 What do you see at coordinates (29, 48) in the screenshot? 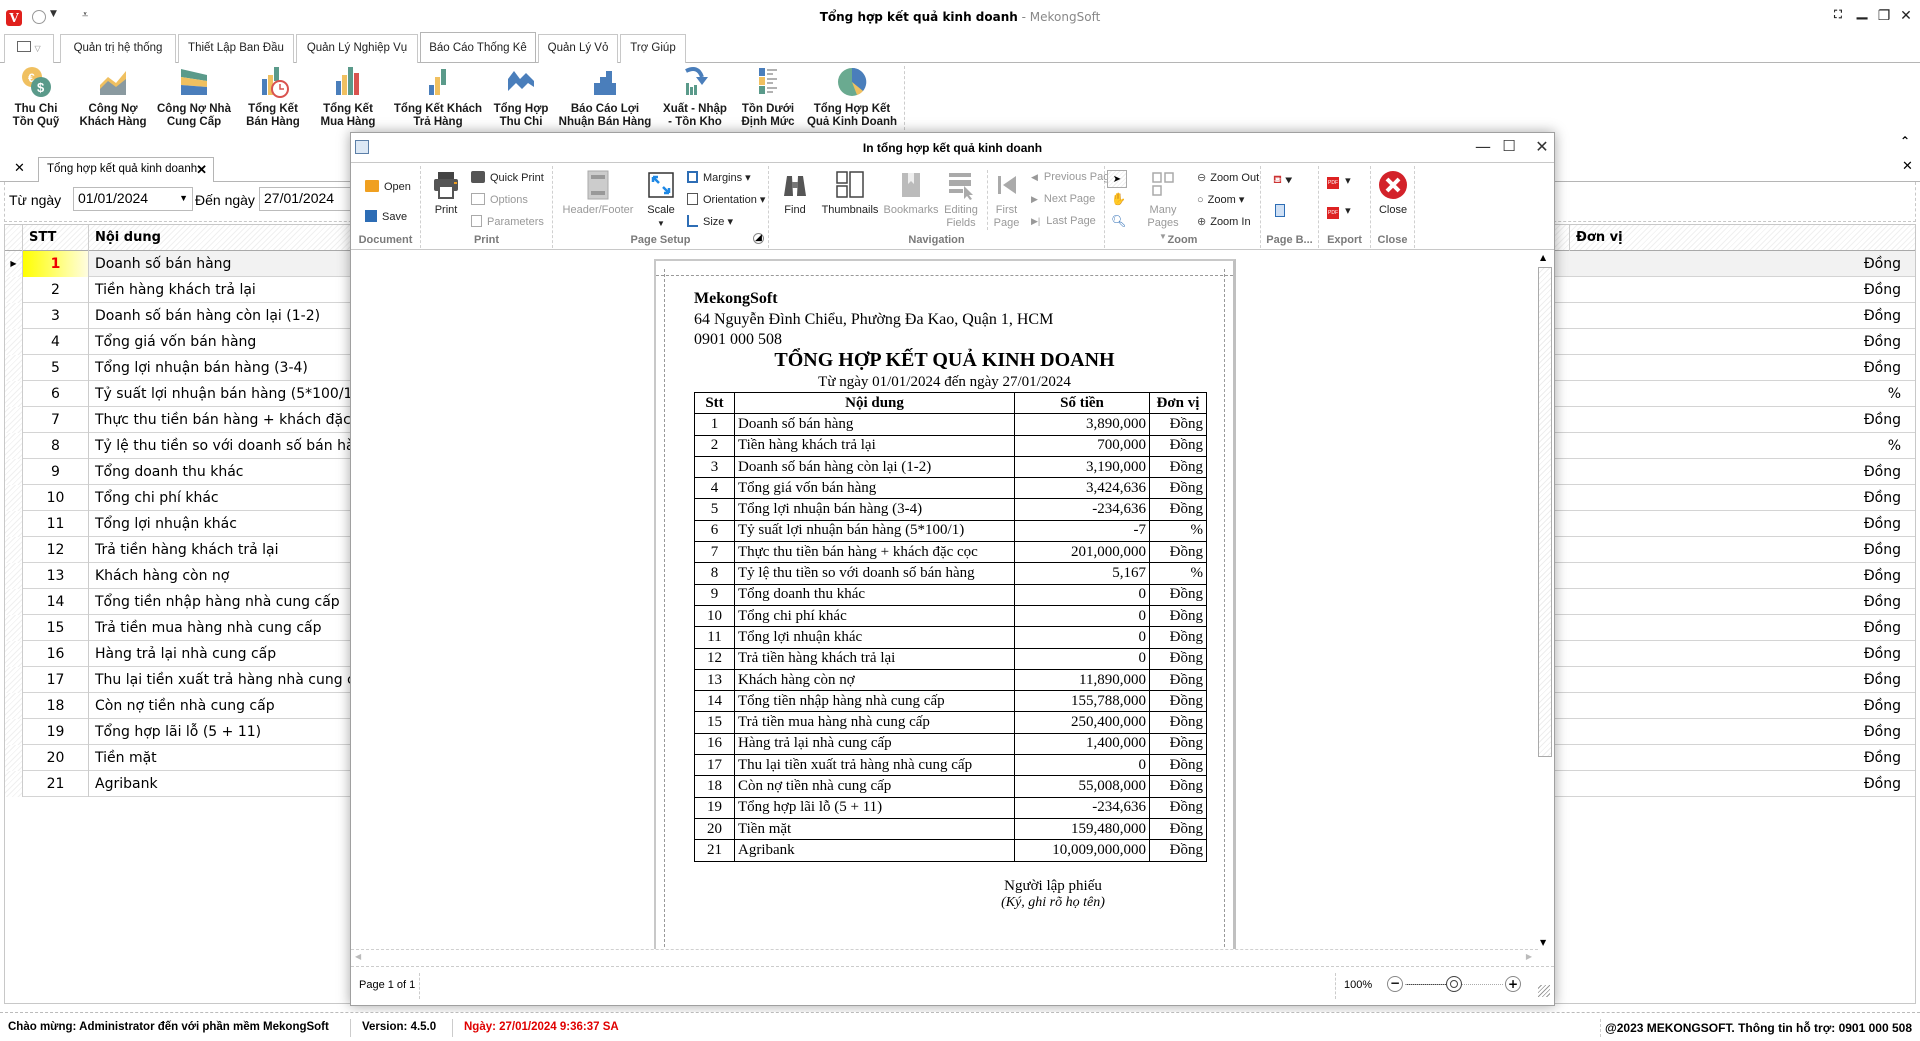
I see `ribbon-app-menu-button: ▽` at bounding box center [29, 48].